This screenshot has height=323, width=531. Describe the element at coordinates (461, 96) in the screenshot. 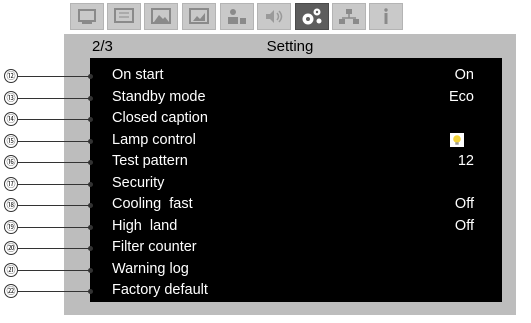

I see `menu-item-value: Eco` at that location.